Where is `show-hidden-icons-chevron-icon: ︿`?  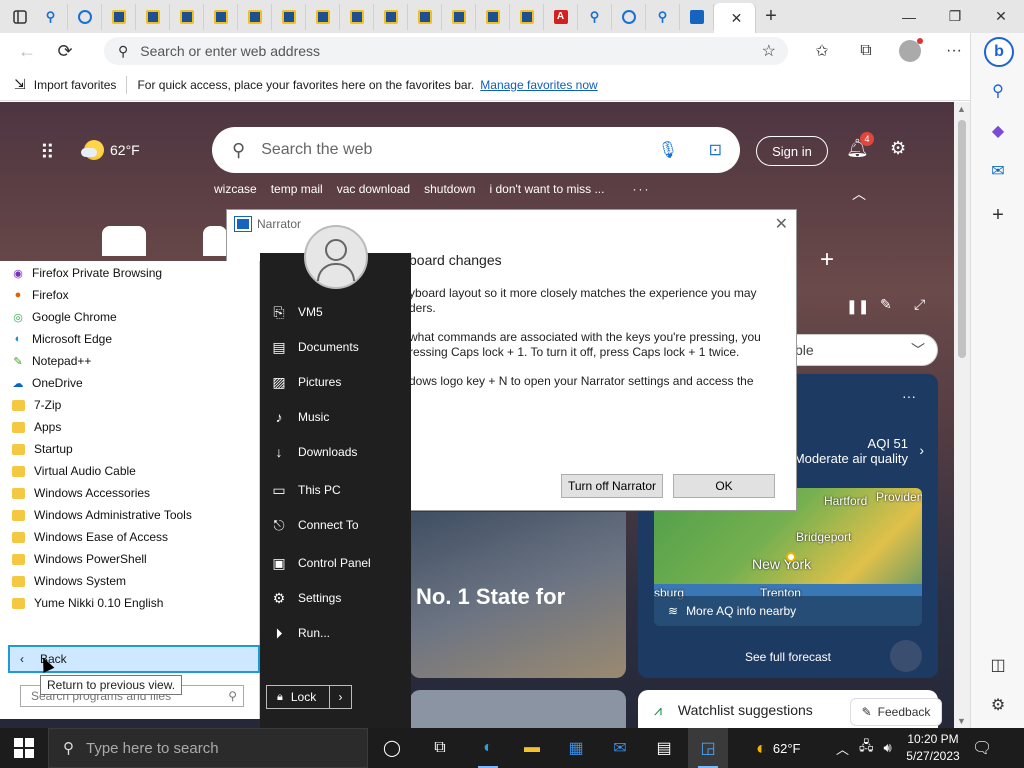 show-hidden-icons-chevron-icon: ︿ is located at coordinates (842, 748).